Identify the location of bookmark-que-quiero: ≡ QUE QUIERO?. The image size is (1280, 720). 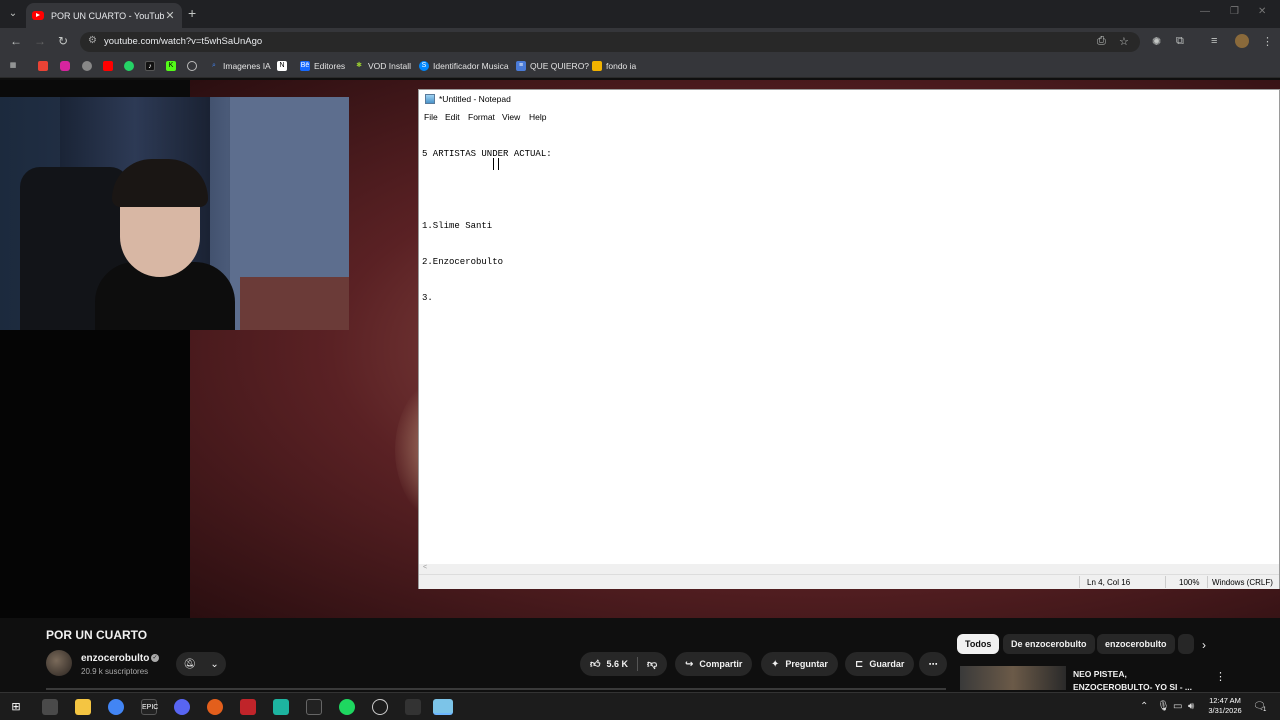
(552, 66).